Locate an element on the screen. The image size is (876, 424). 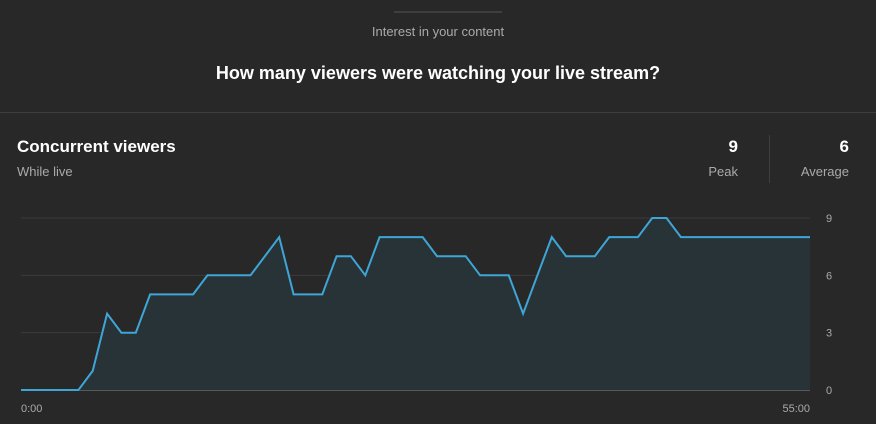
y-tick-label: 0 is located at coordinates (829, 391).